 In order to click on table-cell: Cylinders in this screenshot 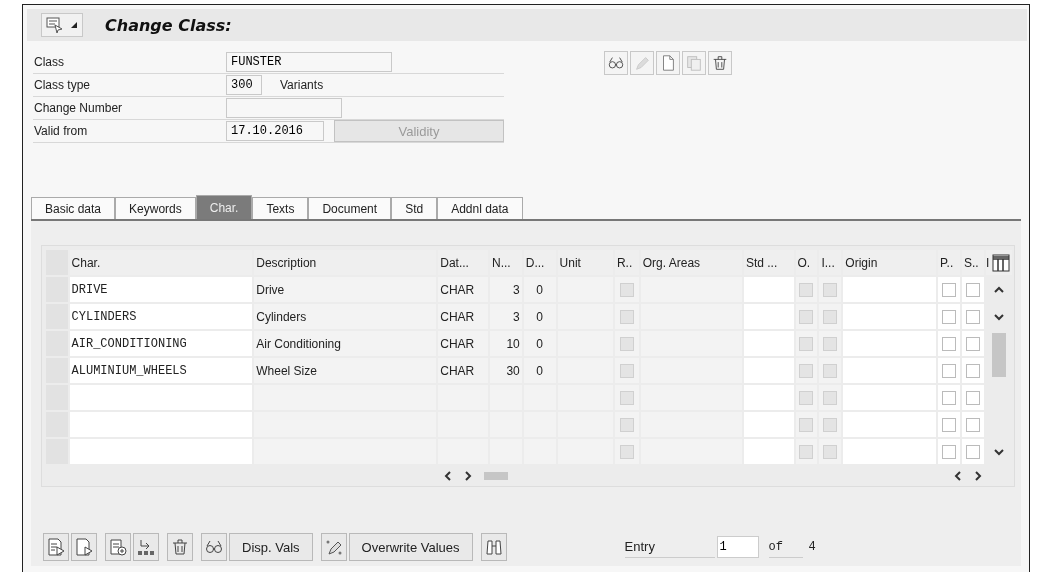, I will do `click(345, 316)`.